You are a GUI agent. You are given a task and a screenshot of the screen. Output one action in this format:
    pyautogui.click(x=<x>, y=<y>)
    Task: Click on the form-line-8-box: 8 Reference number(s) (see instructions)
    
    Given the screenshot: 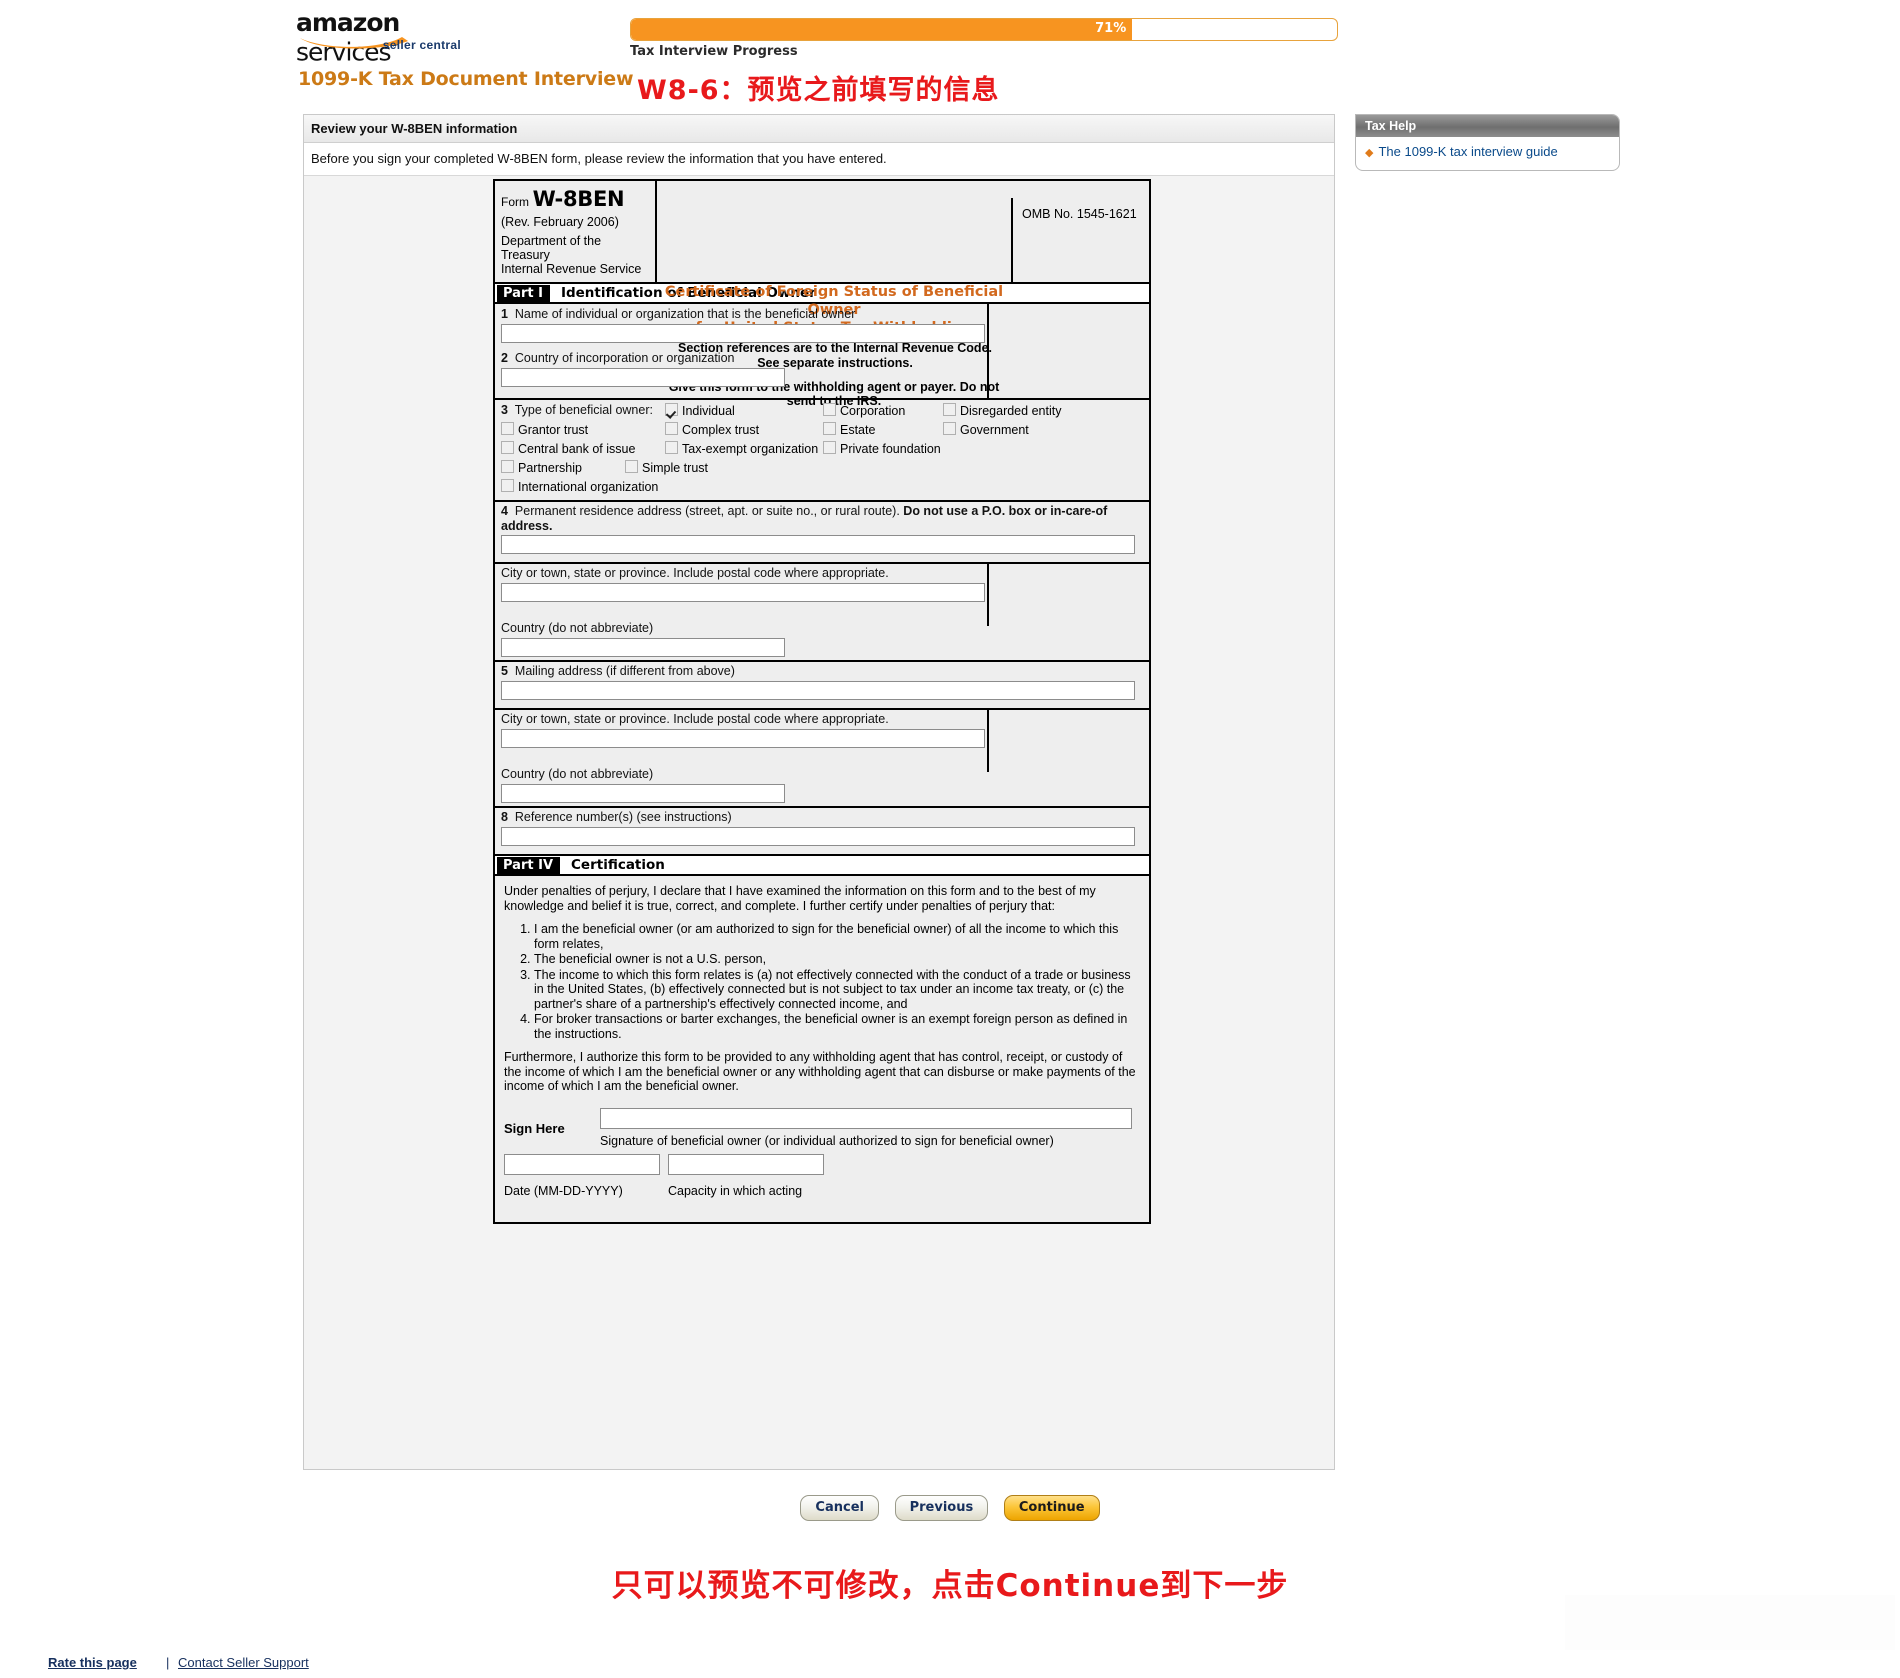 What is the action you would take?
    pyautogui.click(x=822, y=832)
    